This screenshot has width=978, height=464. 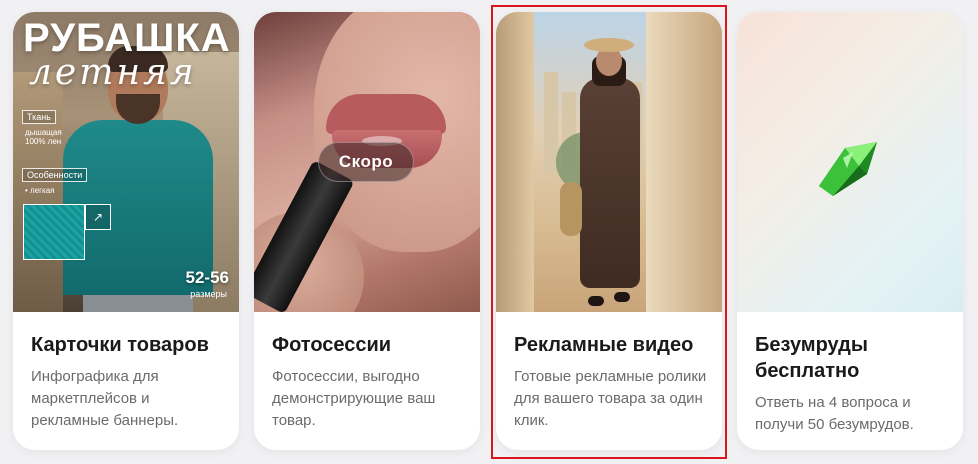 I want to click on emerald-gem-icon, so click(x=848, y=169).